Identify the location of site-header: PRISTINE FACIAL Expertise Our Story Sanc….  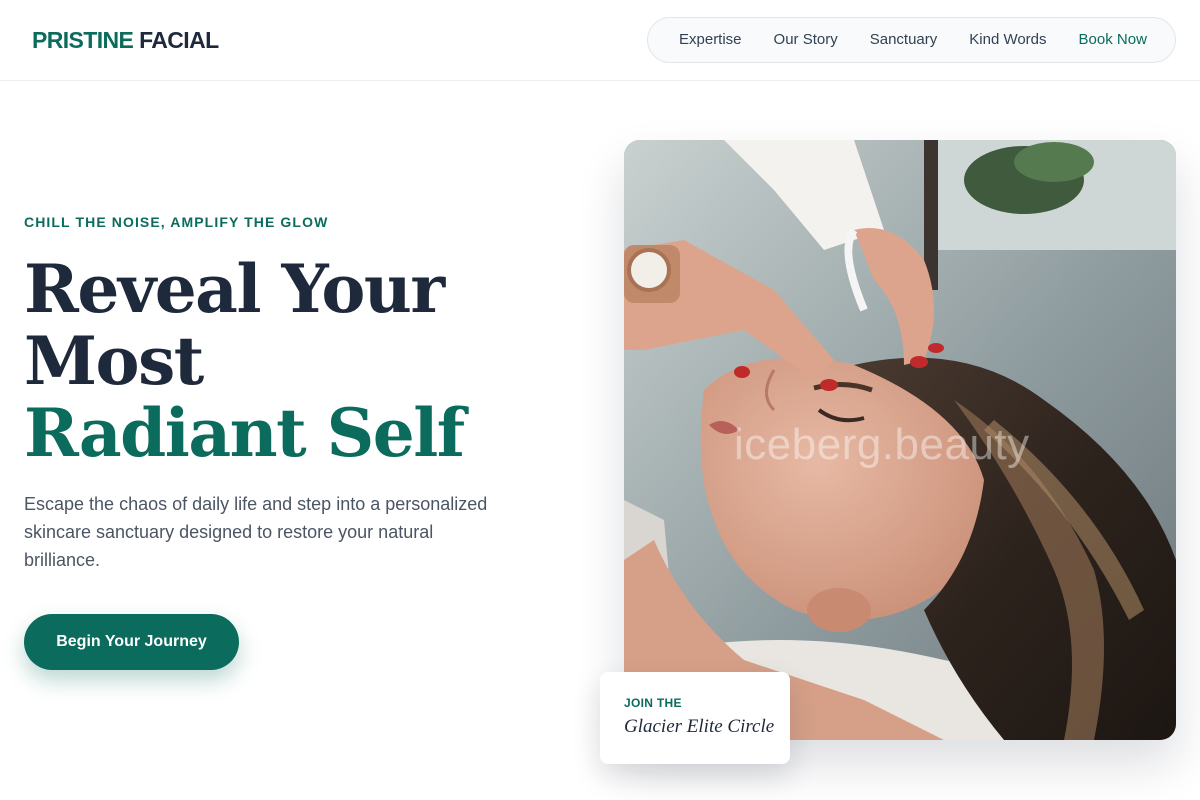
(600, 40).